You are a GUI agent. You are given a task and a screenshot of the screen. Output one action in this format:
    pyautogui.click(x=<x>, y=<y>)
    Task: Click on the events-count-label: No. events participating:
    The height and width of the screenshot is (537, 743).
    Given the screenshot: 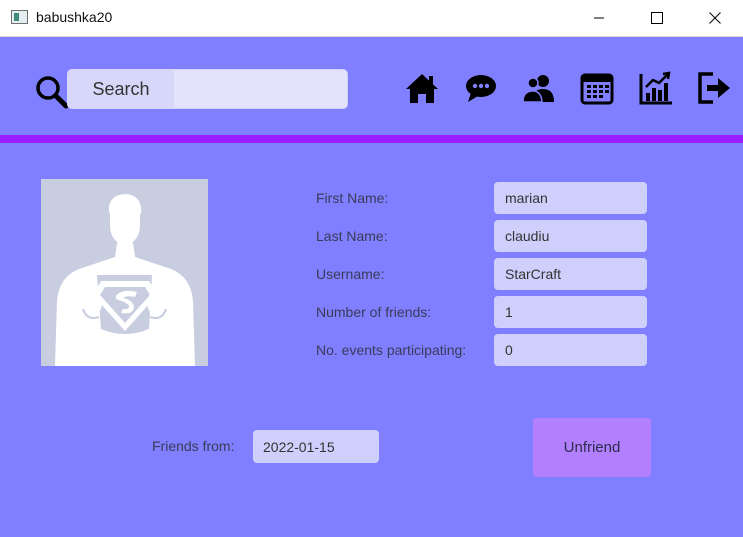 What is the action you would take?
    pyautogui.click(x=391, y=350)
    